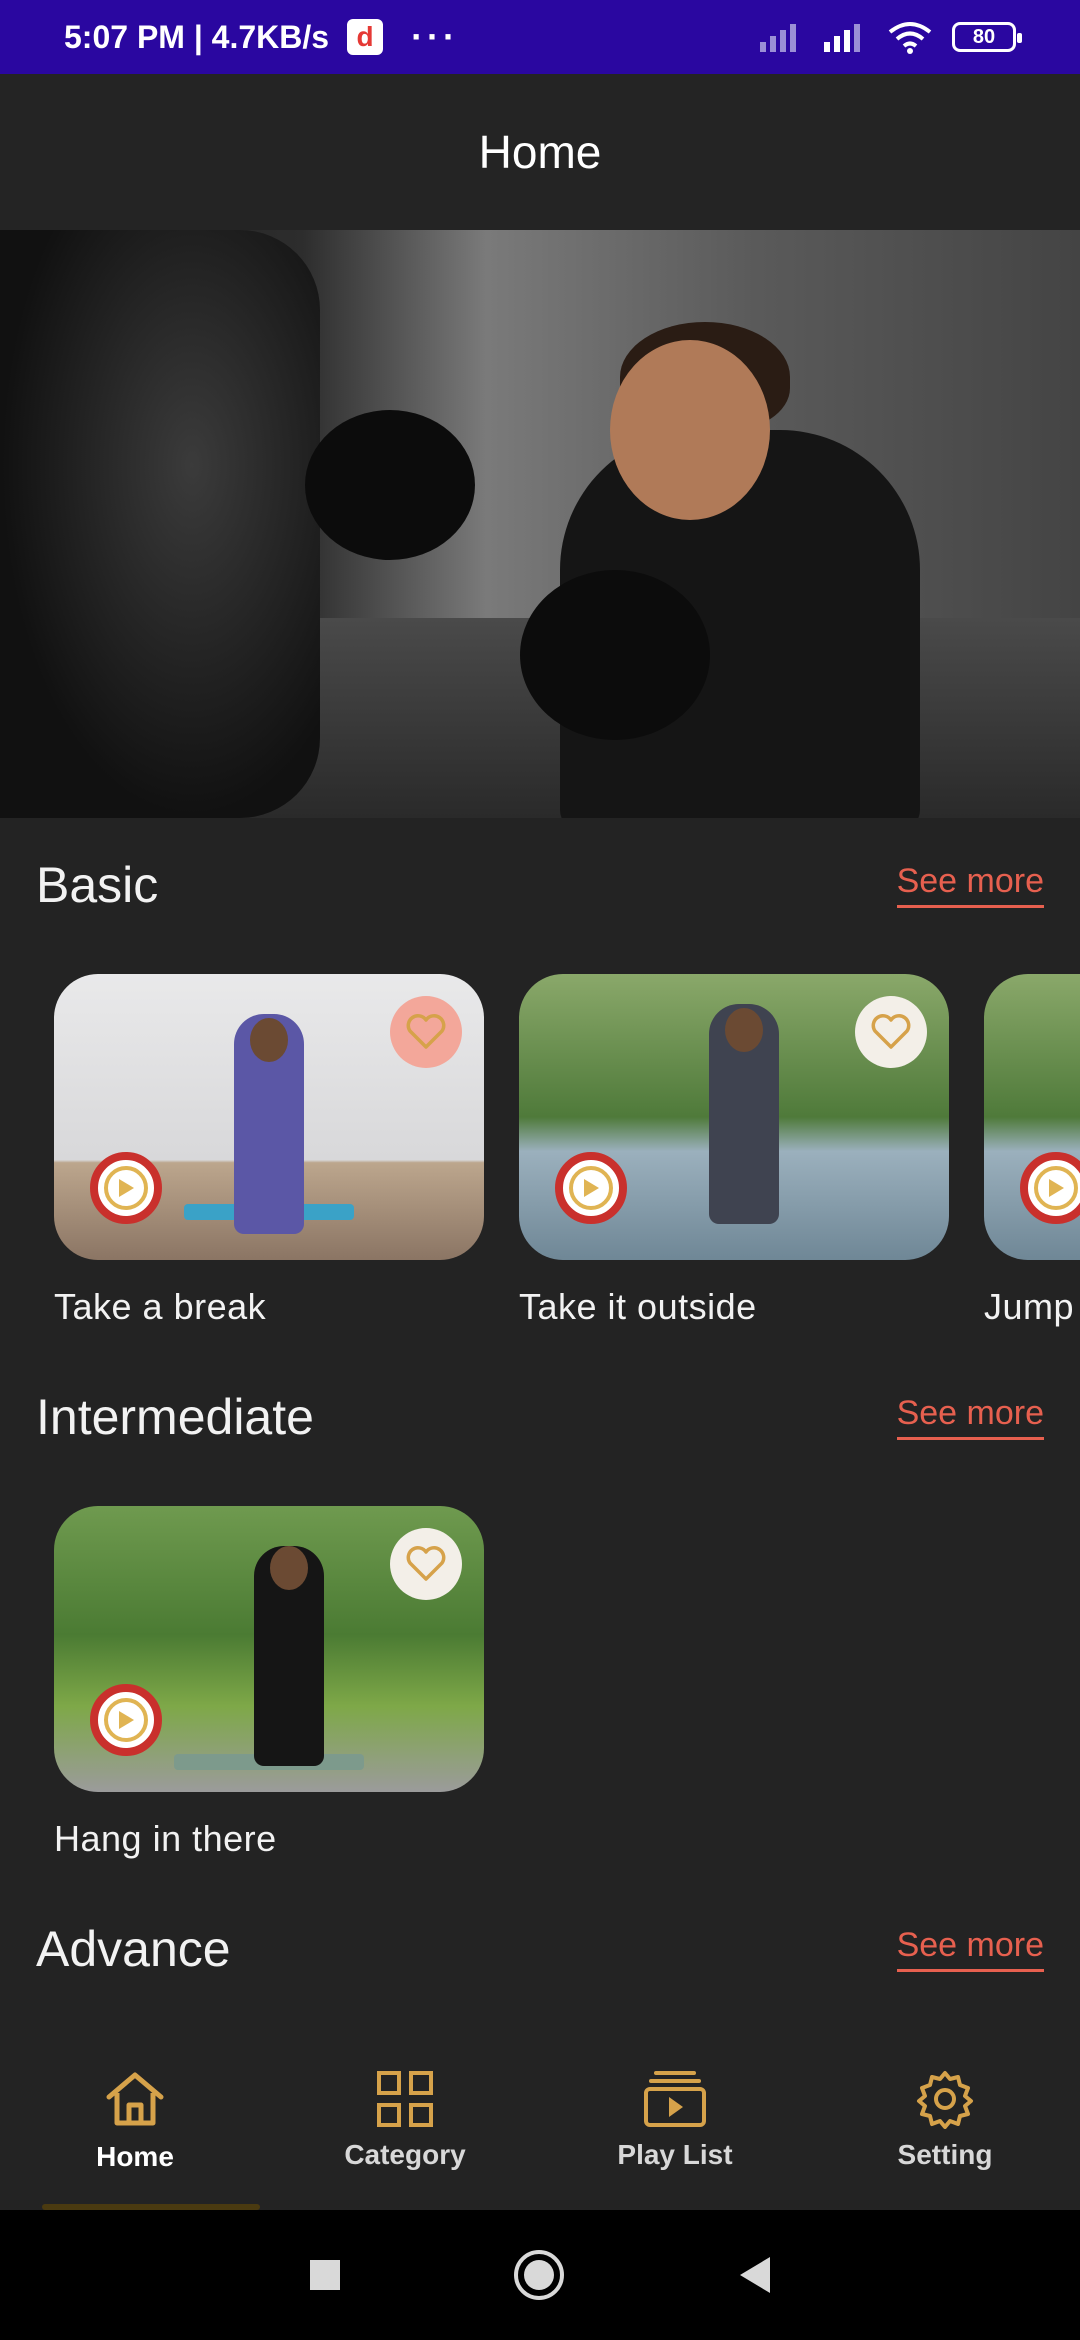 This screenshot has height=2340, width=1080. Describe the element at coordinates (365, 37) in the screenshot. I see `notification-app-icon: d` at that location.